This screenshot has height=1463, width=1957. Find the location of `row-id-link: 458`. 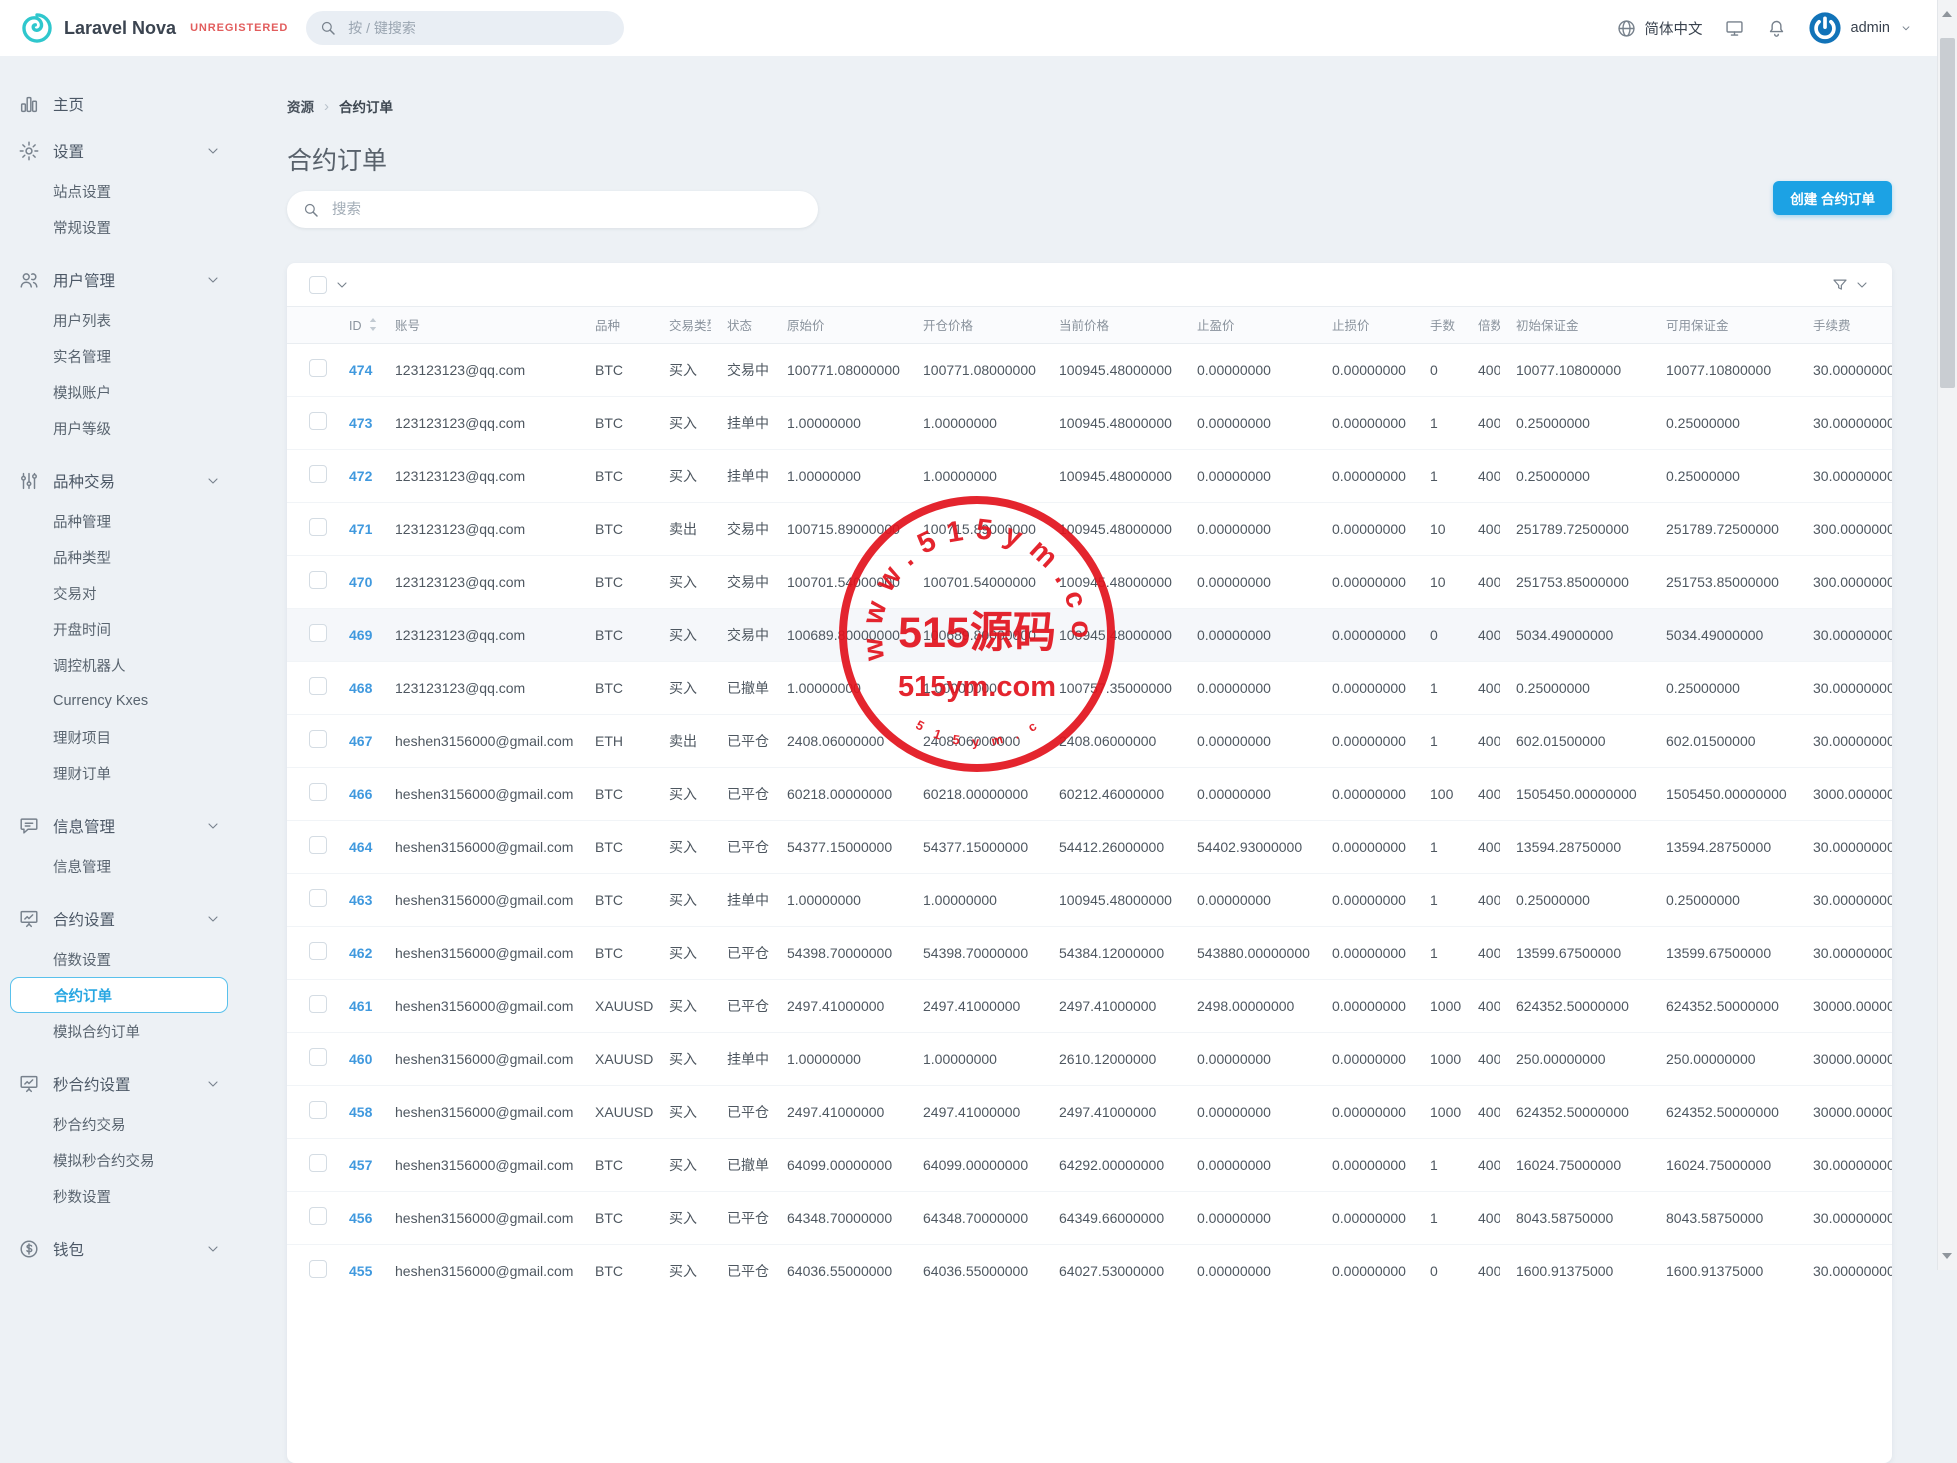

row-id-link: 458 is located at coordinates (360, 1112).